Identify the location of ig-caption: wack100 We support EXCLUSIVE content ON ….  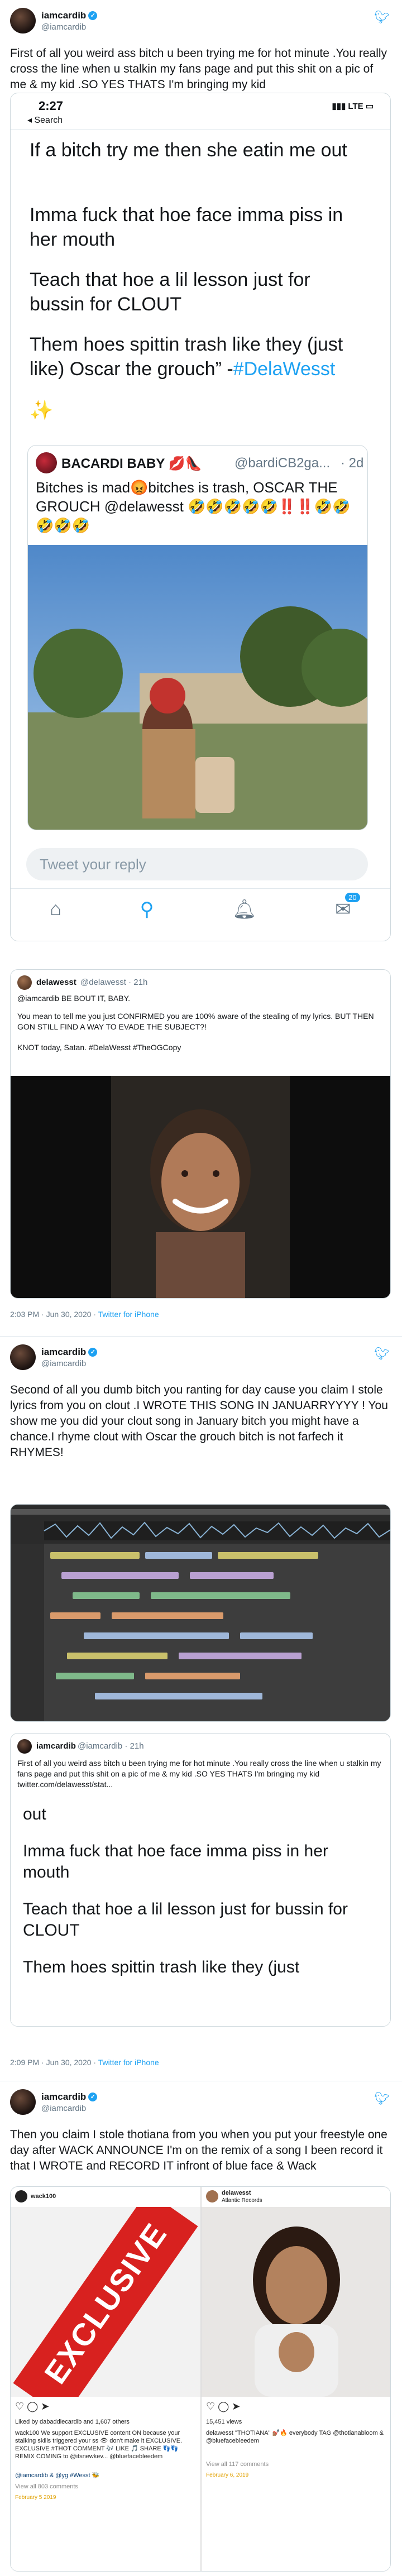
(99, 2445).